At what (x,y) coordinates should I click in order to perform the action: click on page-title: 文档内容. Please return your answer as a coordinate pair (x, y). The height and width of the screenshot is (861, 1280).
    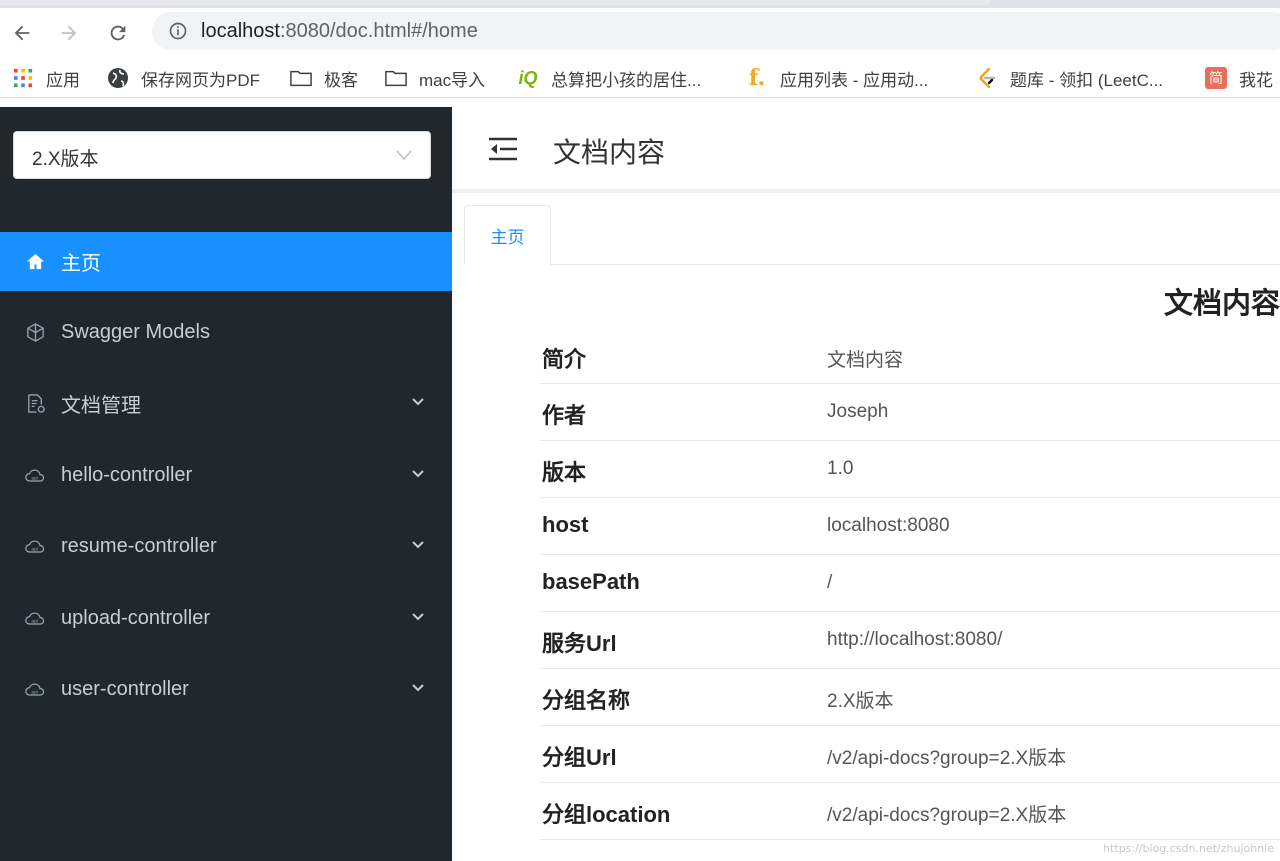
    Looking at the image, I should click on (609, 152).